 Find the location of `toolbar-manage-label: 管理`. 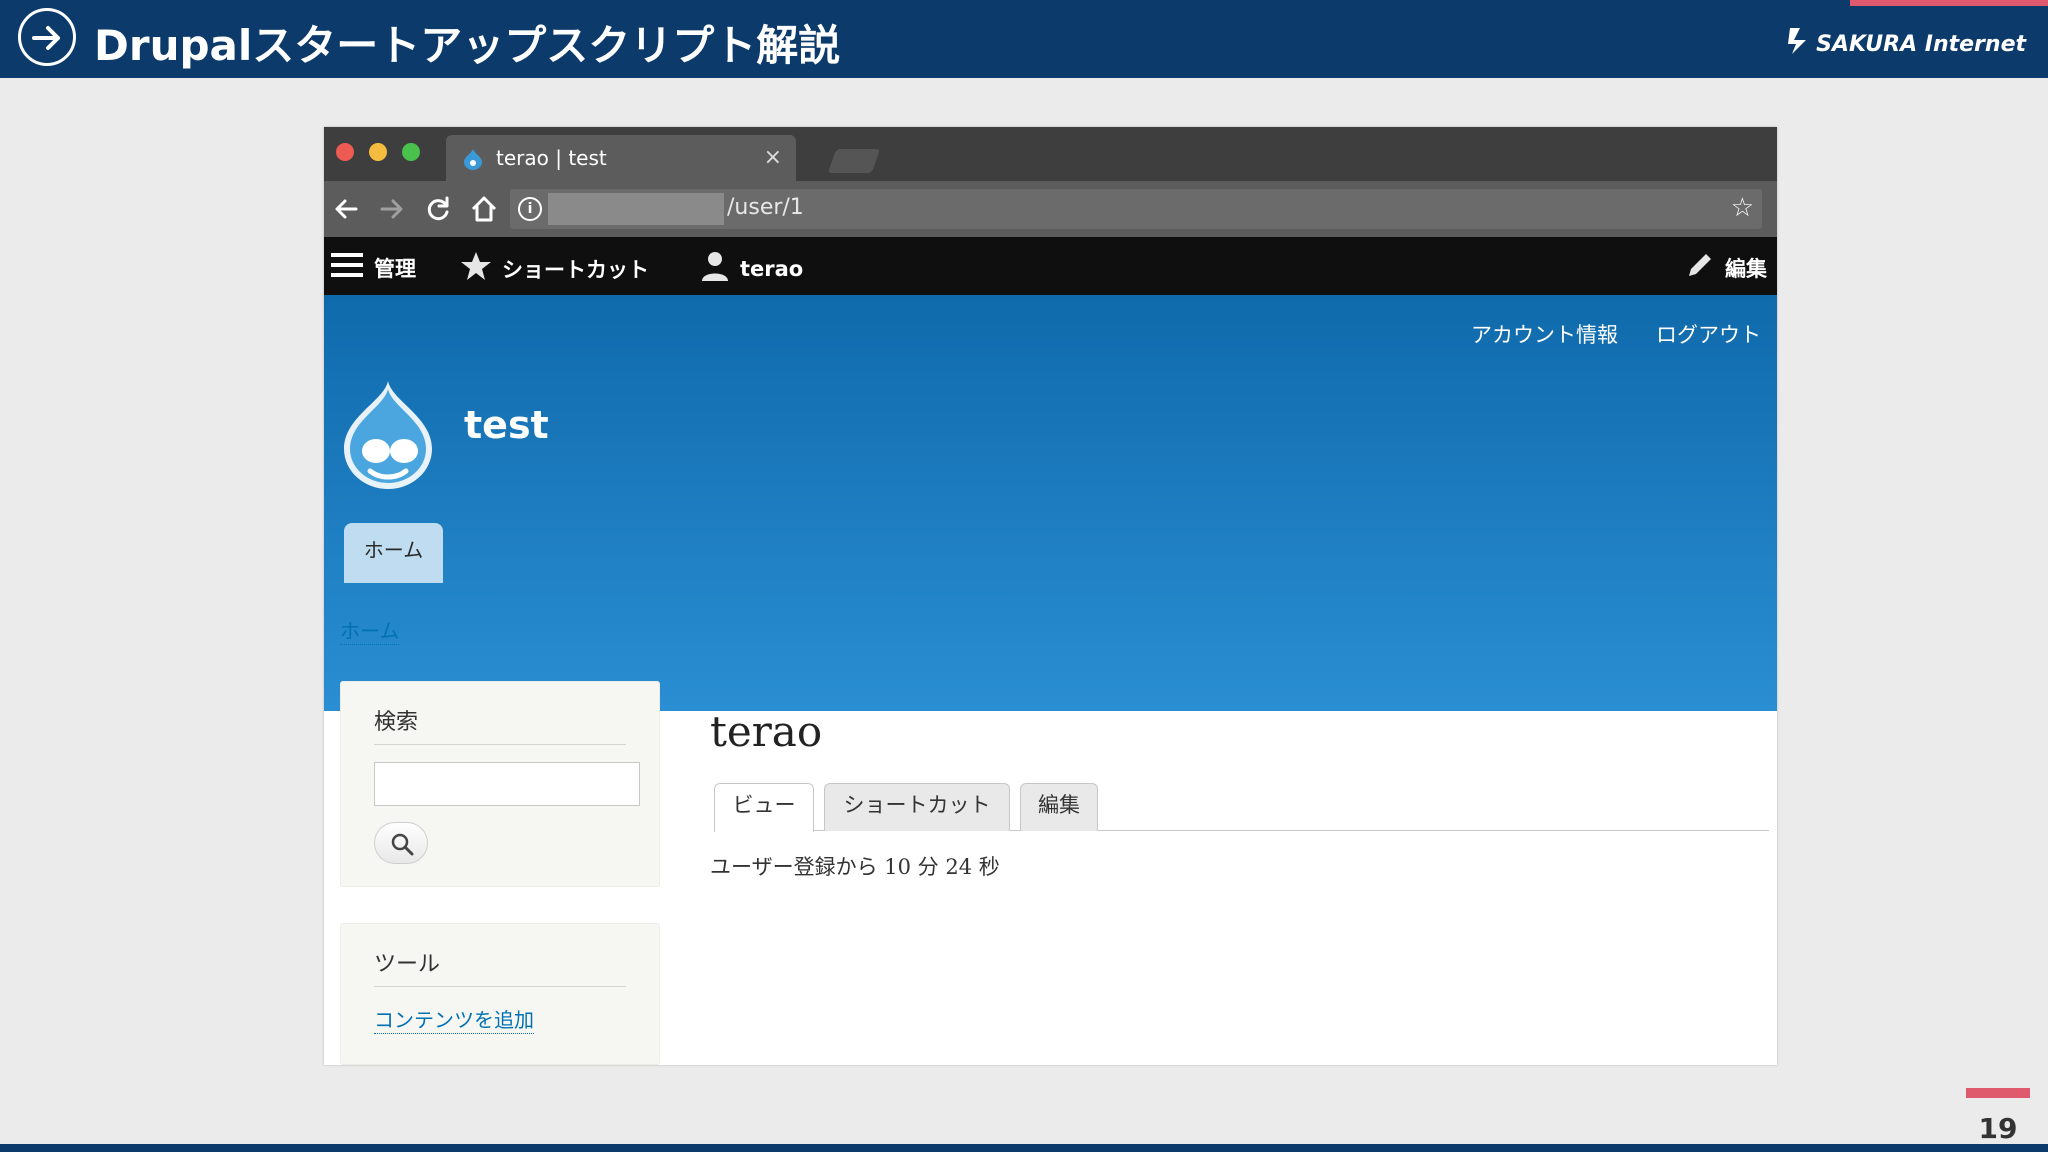

toolbar-manage-label: 管理 is located at coordinates (395, 268).